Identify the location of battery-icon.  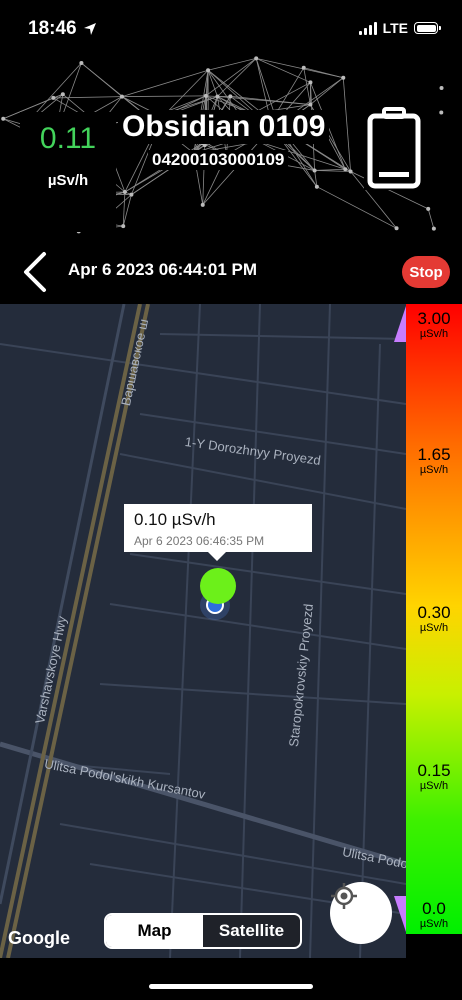
(427, 28).